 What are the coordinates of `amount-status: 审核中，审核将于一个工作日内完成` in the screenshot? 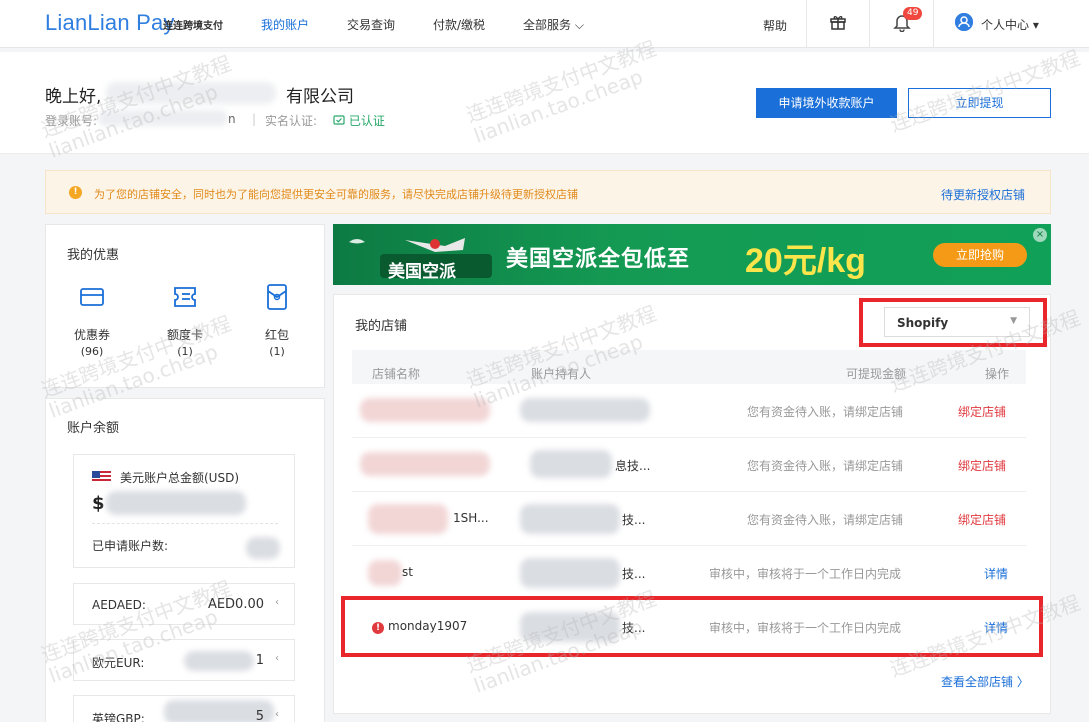 It's located at (805, 574).